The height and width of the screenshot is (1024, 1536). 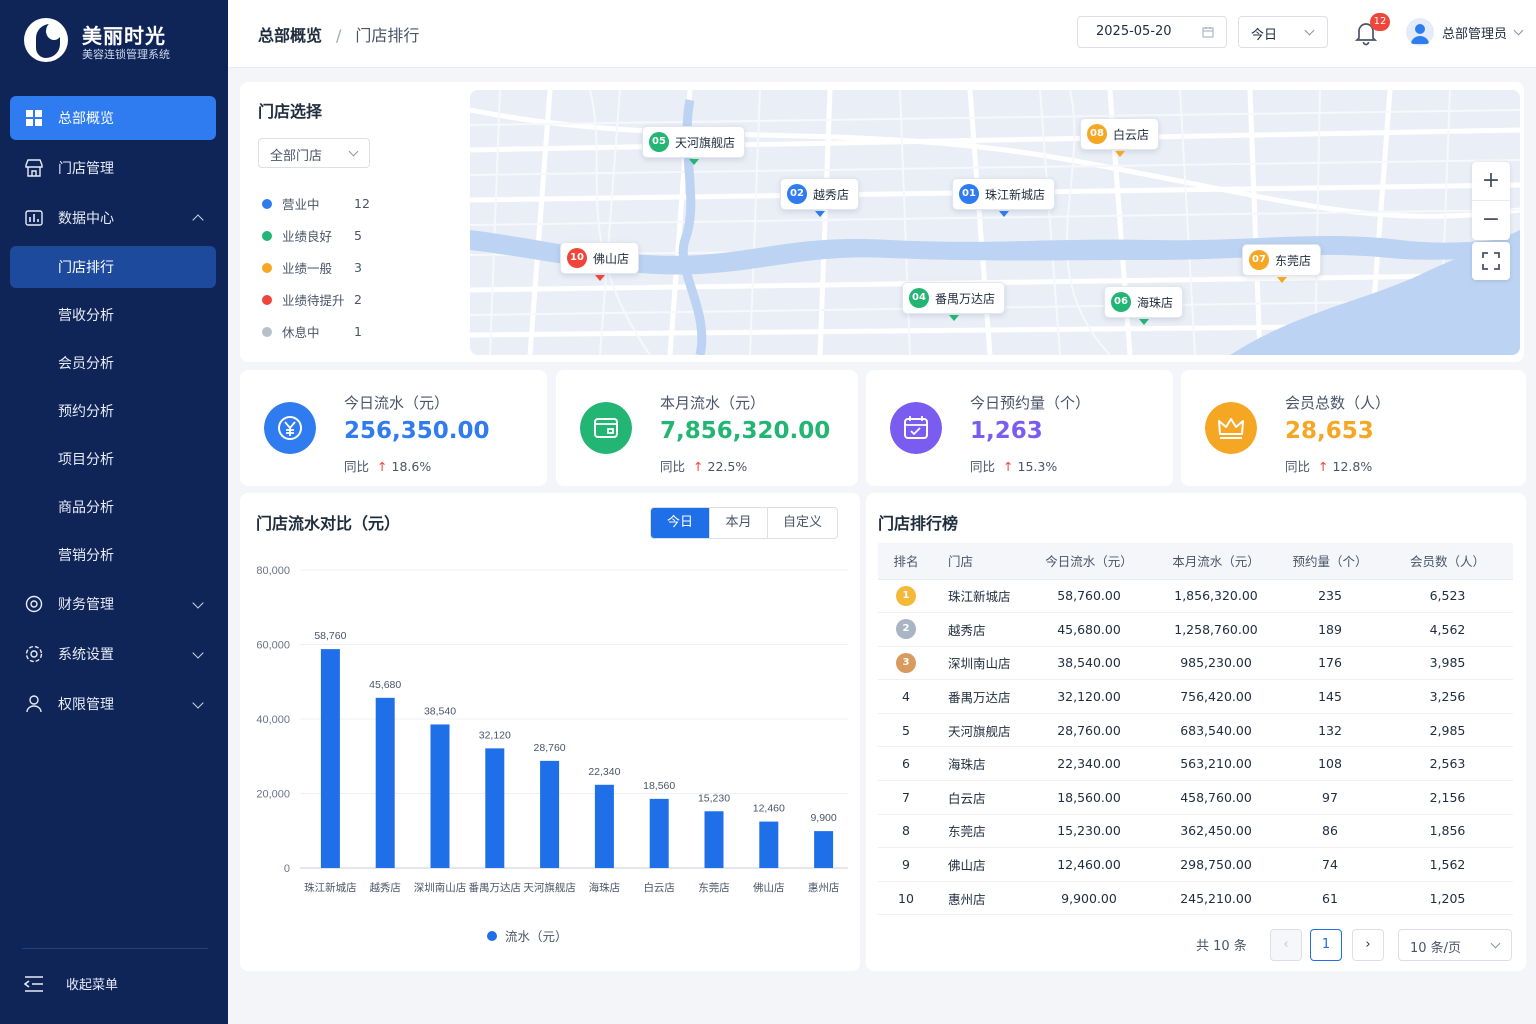 What do you see at coordinates (113, 555) in the screenshot?
I see `sidebar-item-9: 营销分析` at bounding box center [113, 555].